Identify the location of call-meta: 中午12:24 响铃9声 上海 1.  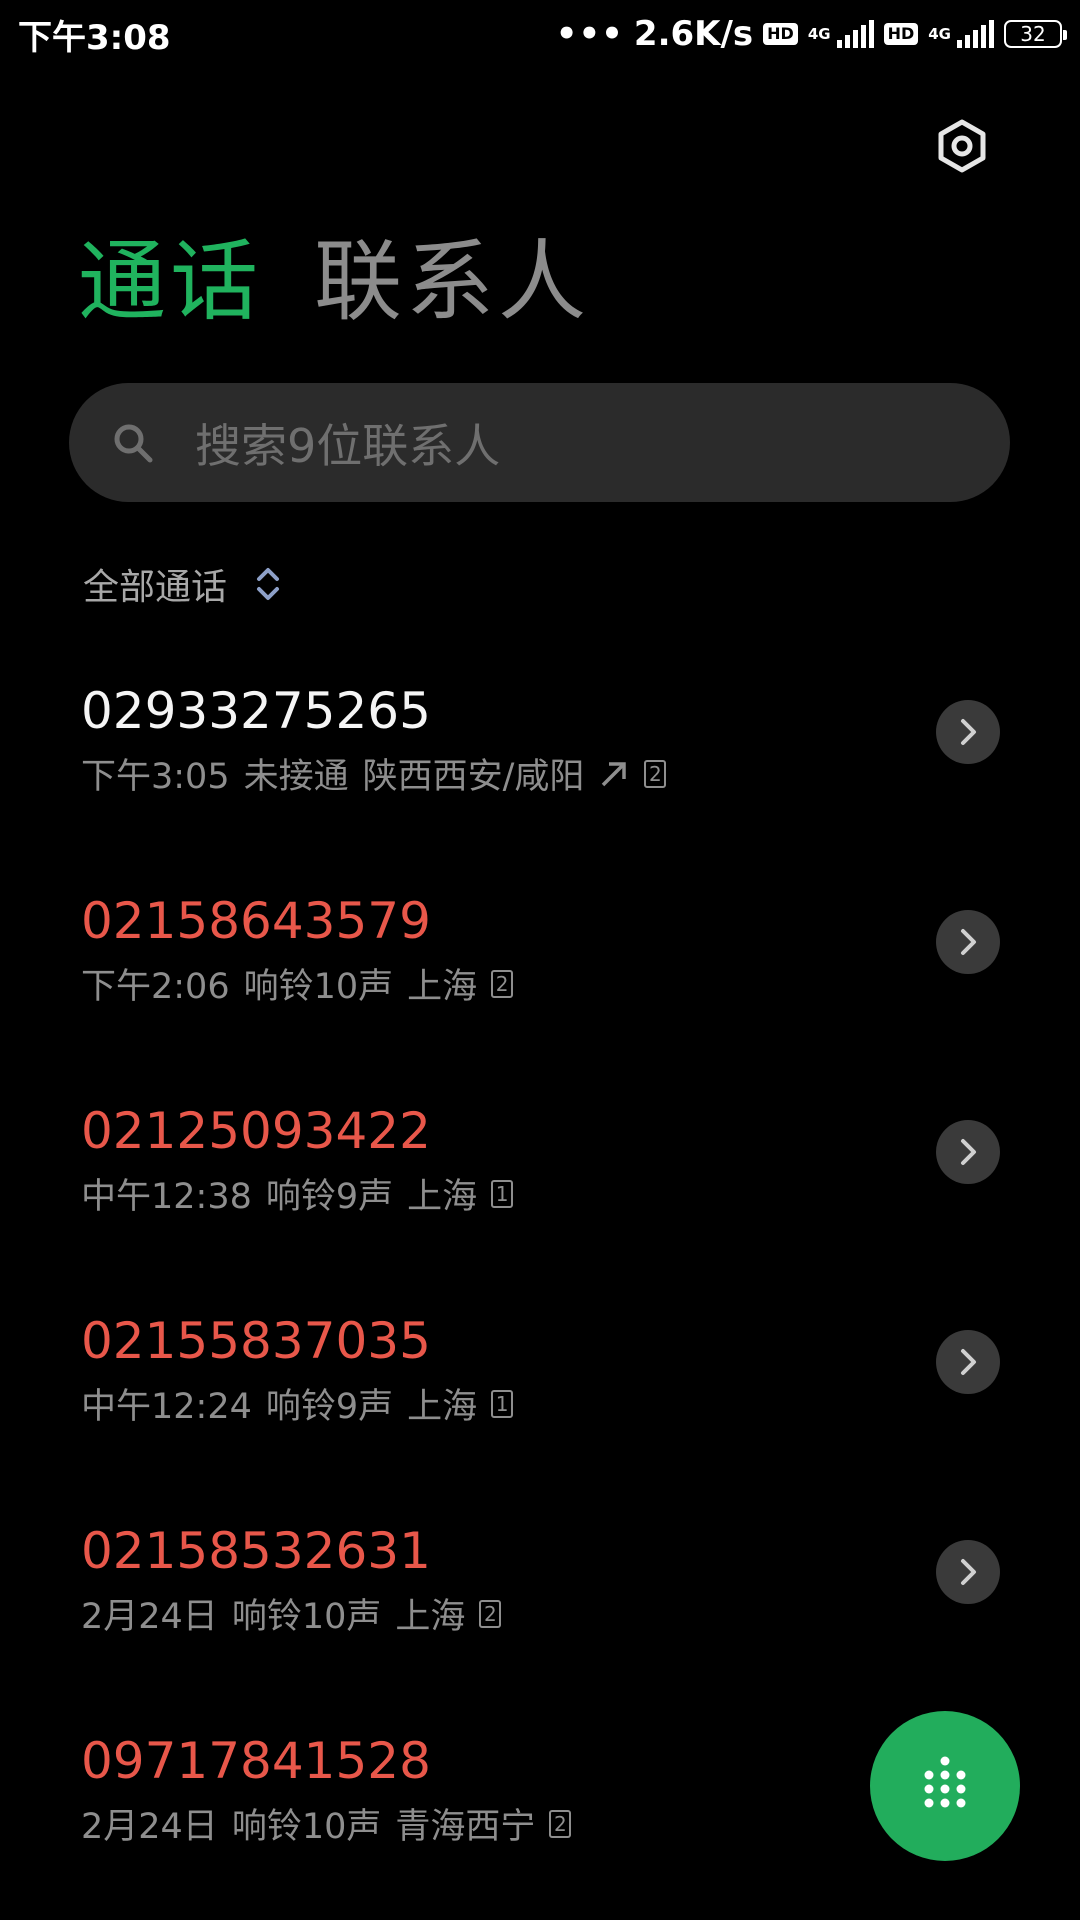
(297, 1403).